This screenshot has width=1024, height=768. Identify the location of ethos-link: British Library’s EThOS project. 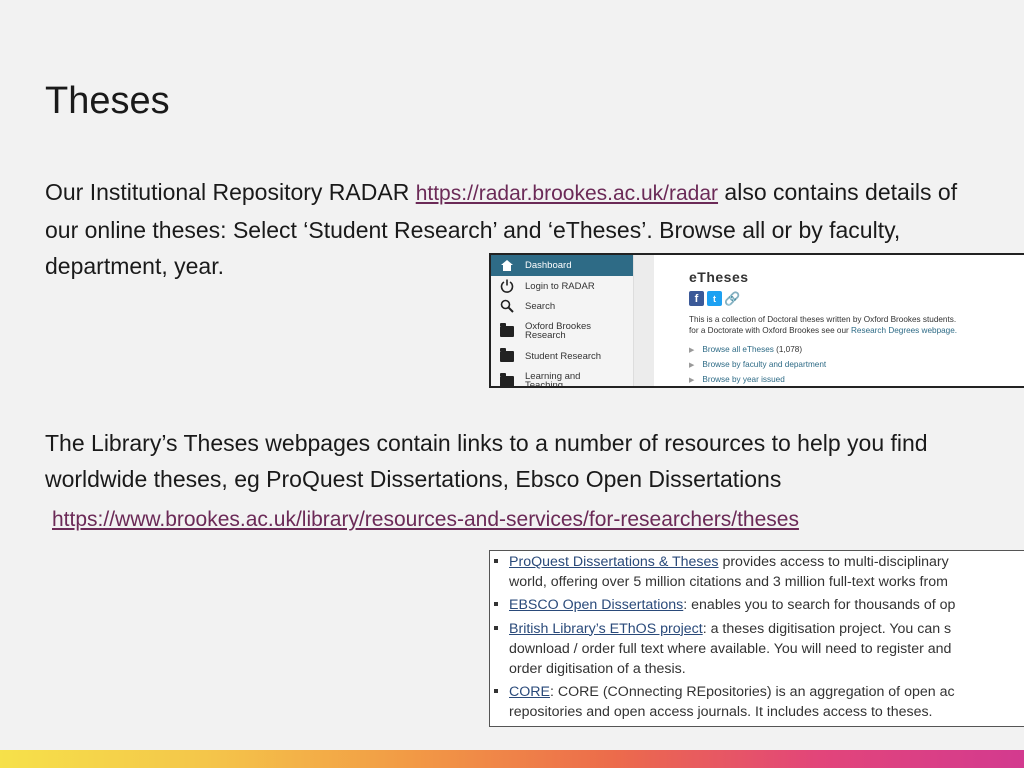
(606, 629).